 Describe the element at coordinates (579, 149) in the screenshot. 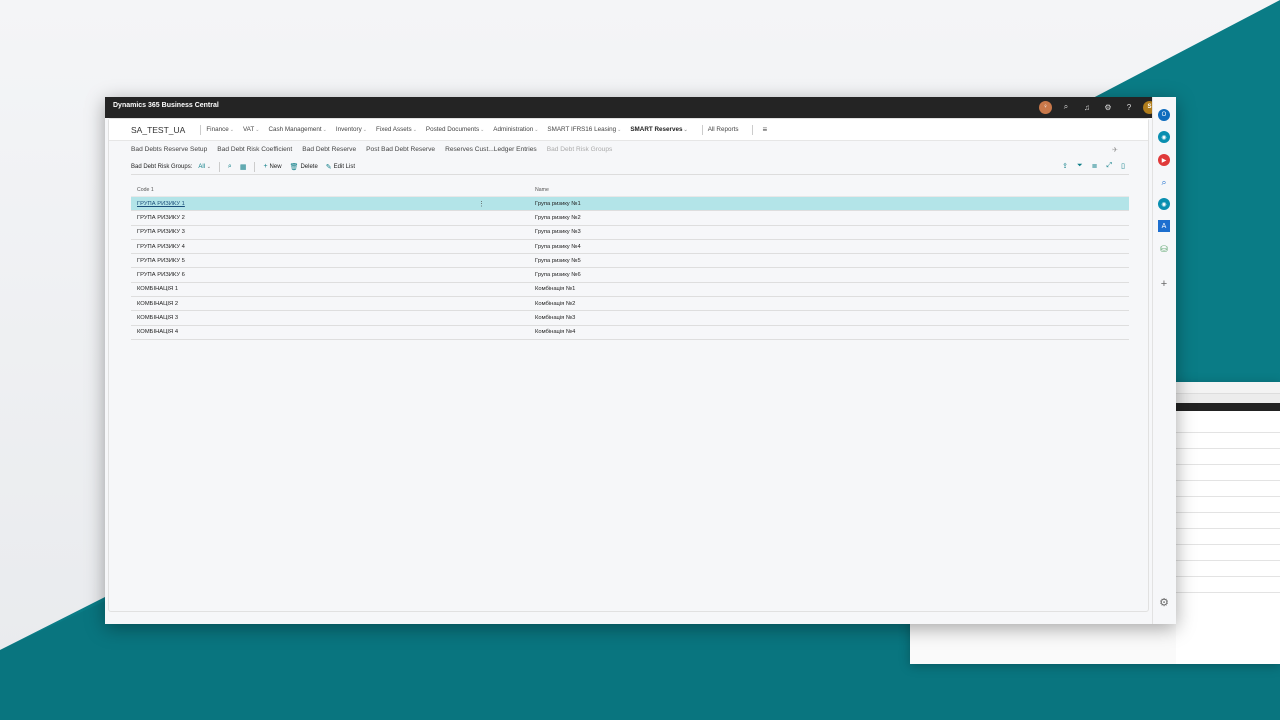

I see `action-bad-debt-risk-groups: Bad Debt Risk Groups` at that location.